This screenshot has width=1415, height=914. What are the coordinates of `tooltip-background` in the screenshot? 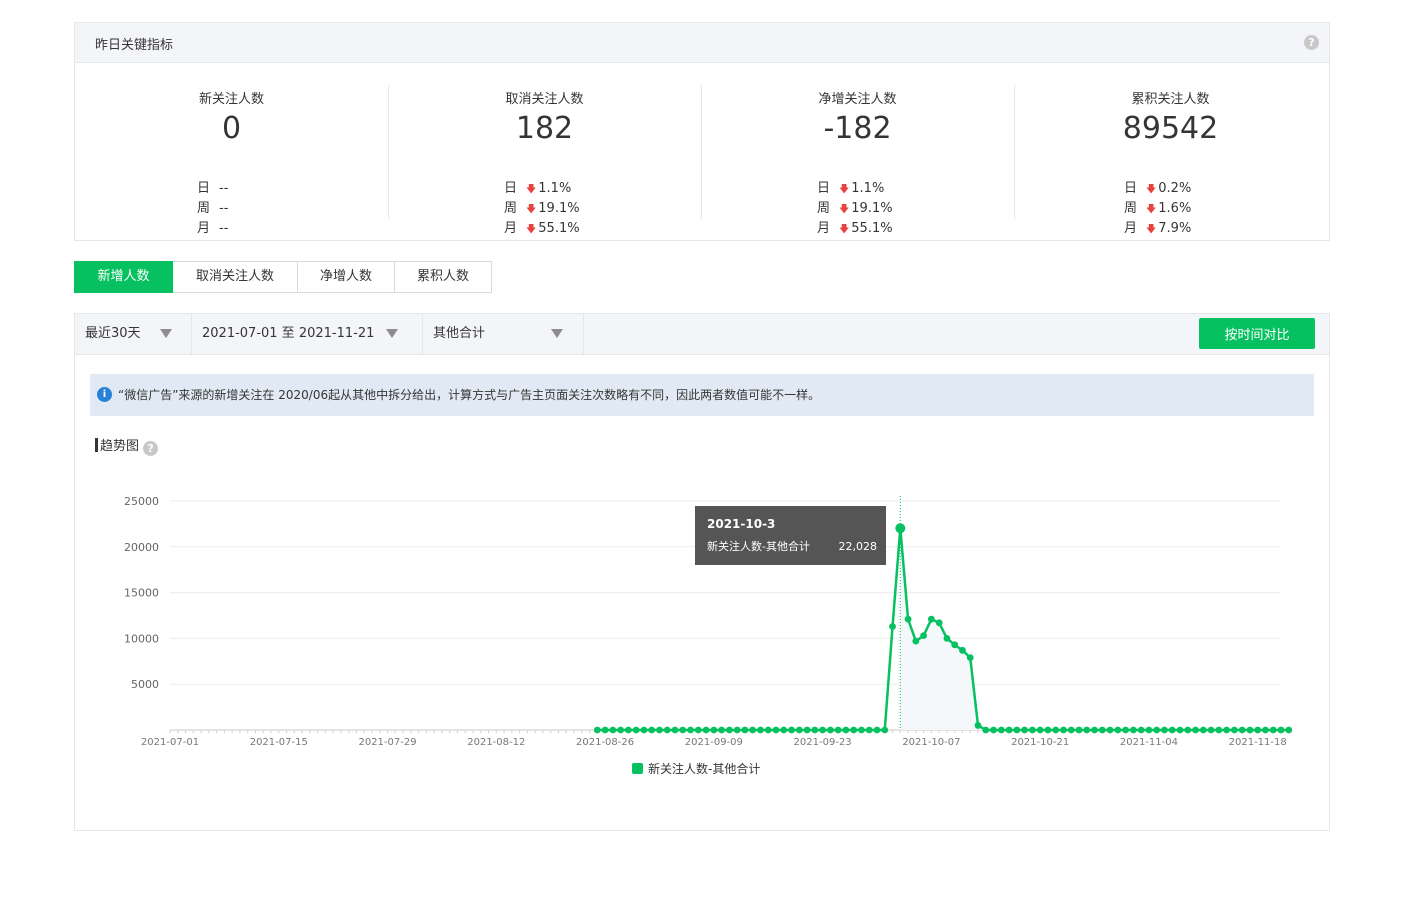 It's located at (790, 535).